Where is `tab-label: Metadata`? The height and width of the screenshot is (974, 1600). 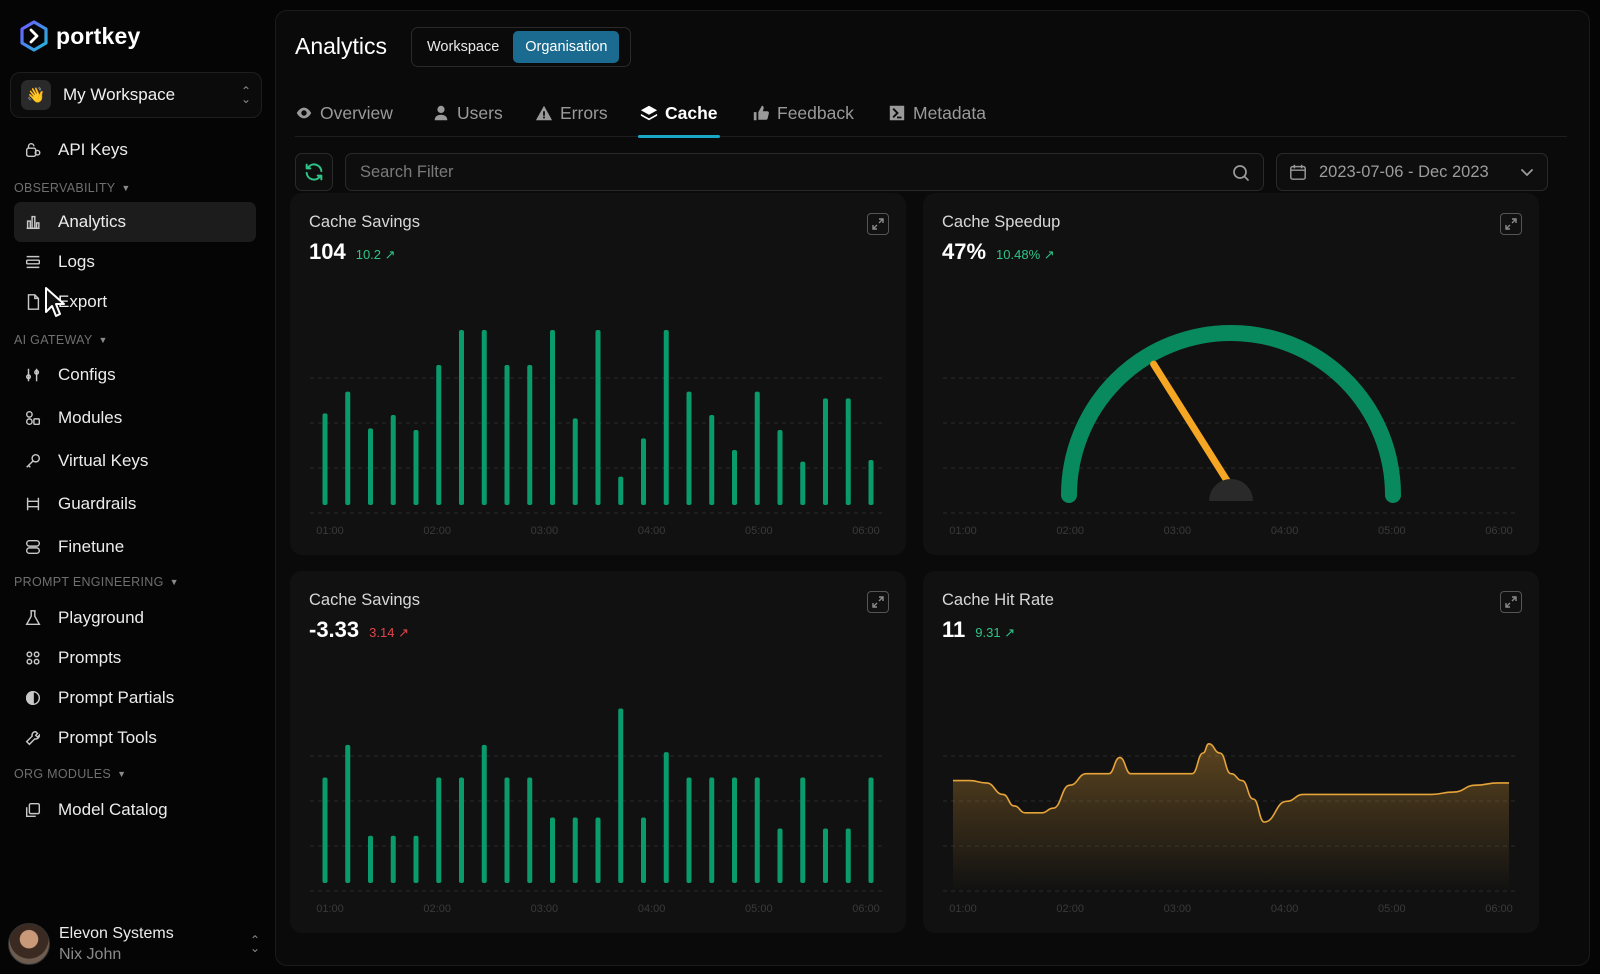 tab-label: Metadata is located at coordinates (949, 112).